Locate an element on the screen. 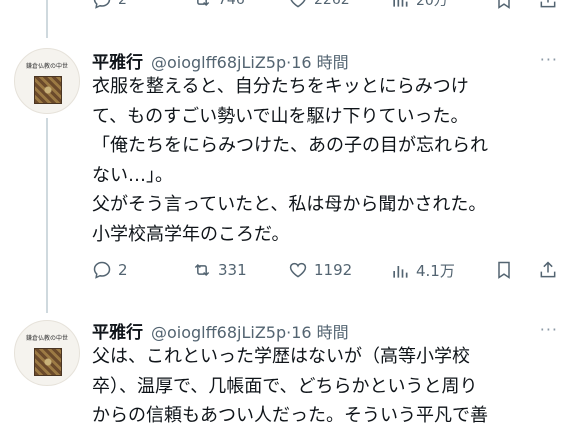 The width and height of the screenshot is (576, 430). tweet-actions: 2 331 1192 4.1万 is located at coordinates (327, 271).